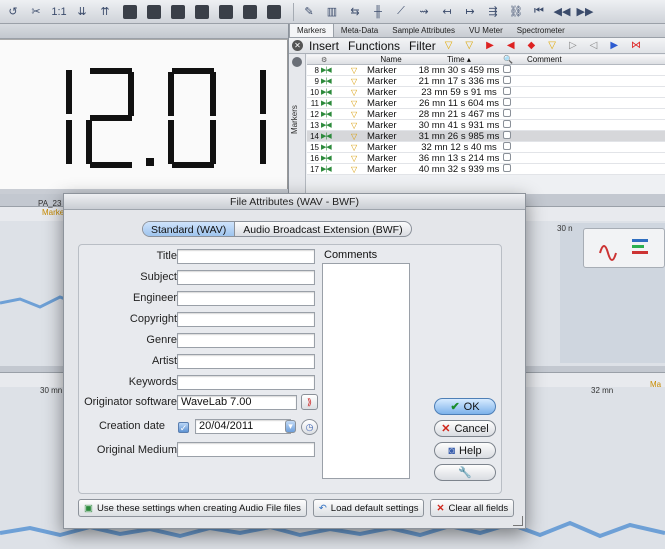  Describe the element at coordinates (105, 12) in the screenshot. I see `zoom-out-icon: ⇈` at that location.